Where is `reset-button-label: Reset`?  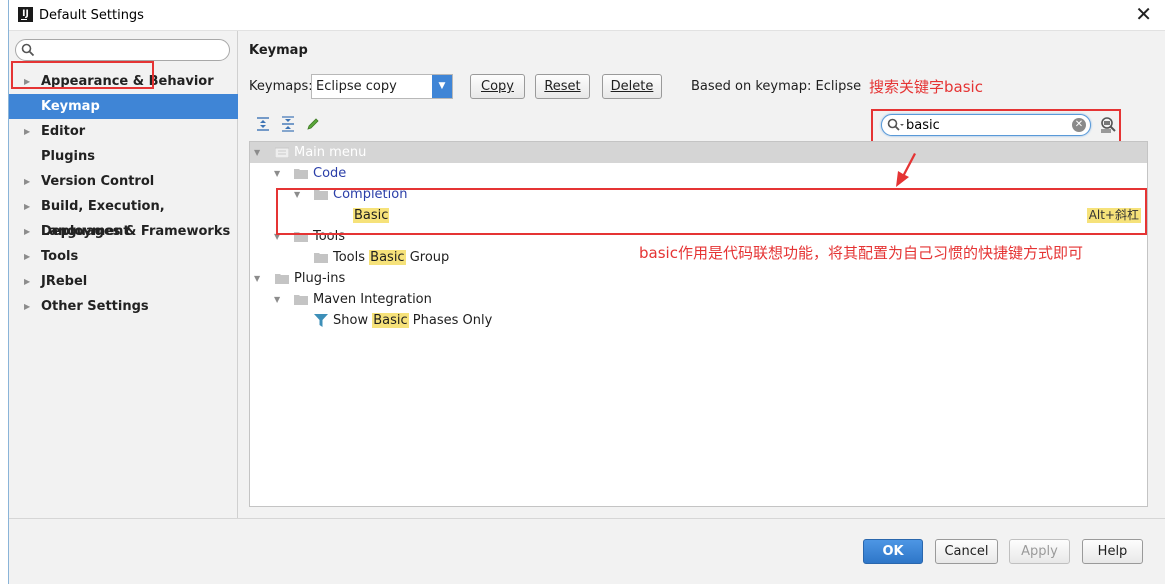 reset-button-label: Reset is located at coordinates (562, 86).